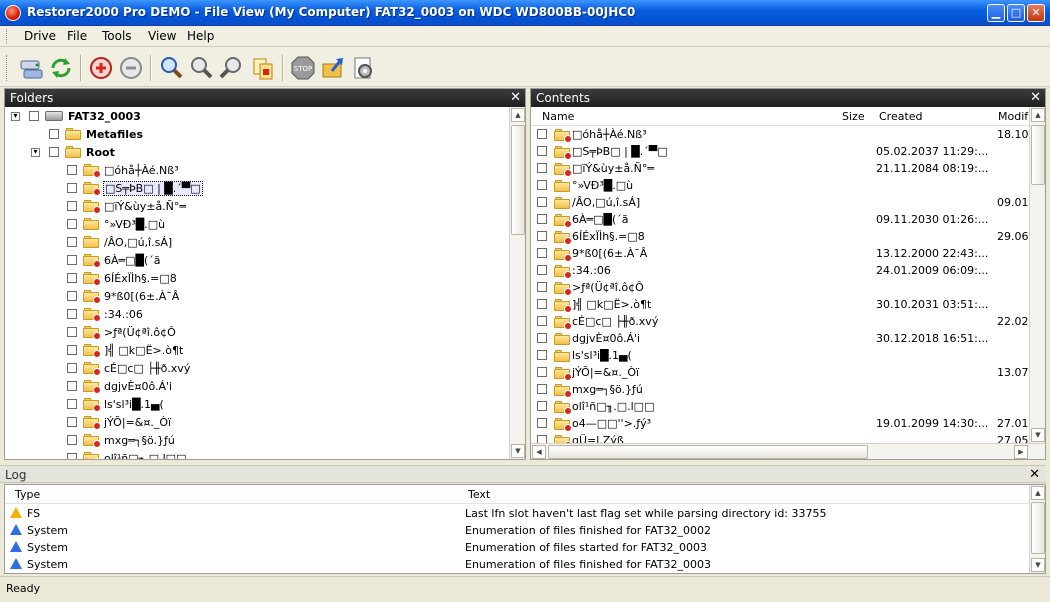 This screenshot has height=602, width=1050. Describe the element at coordinates (1016, 13) in the screenshot. I see `maximize-button: □` at that location.